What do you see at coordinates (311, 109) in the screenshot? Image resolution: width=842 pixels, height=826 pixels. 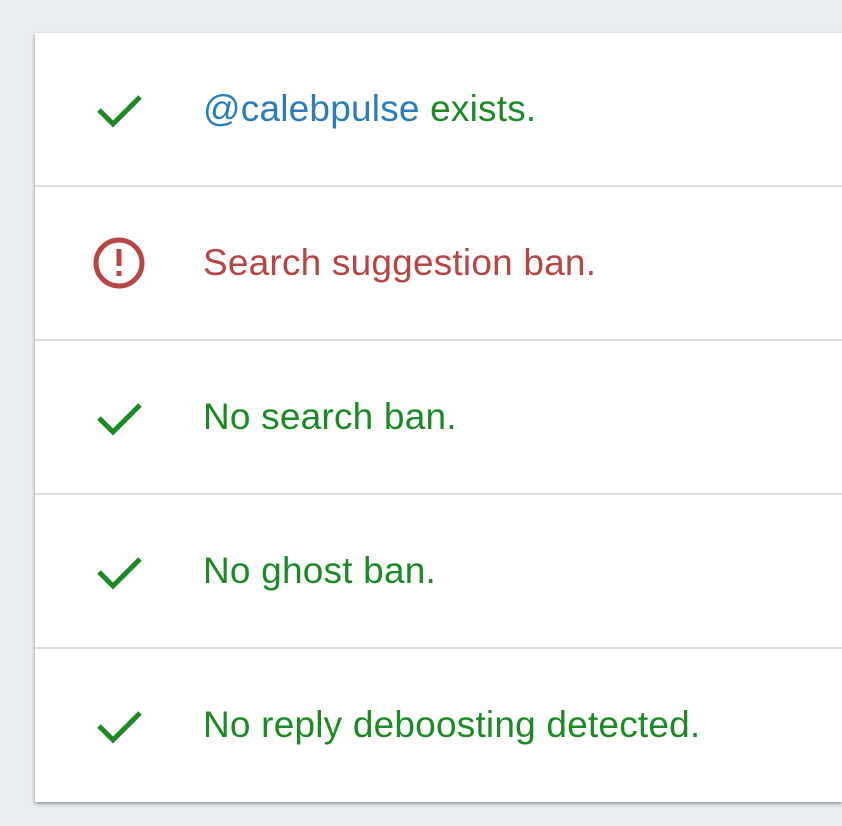 I see `username-link: @calebpulse` at bounding box center [311, 109].